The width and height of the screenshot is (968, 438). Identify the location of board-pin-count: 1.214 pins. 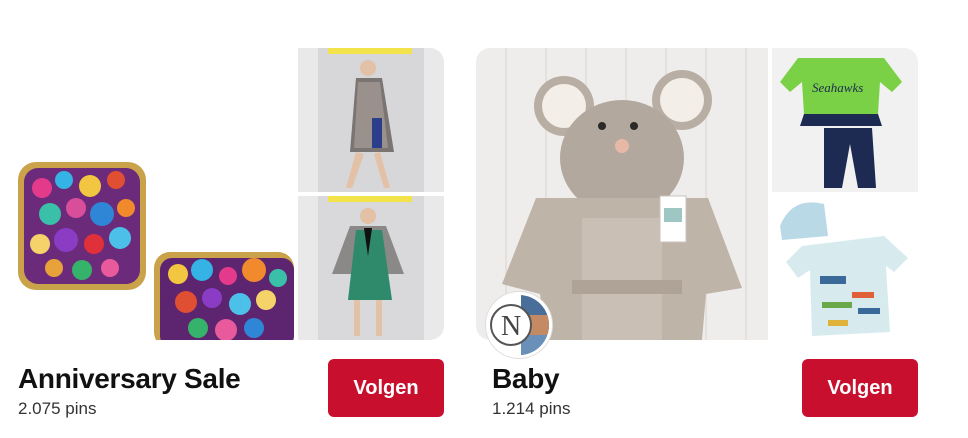
(531, 408).